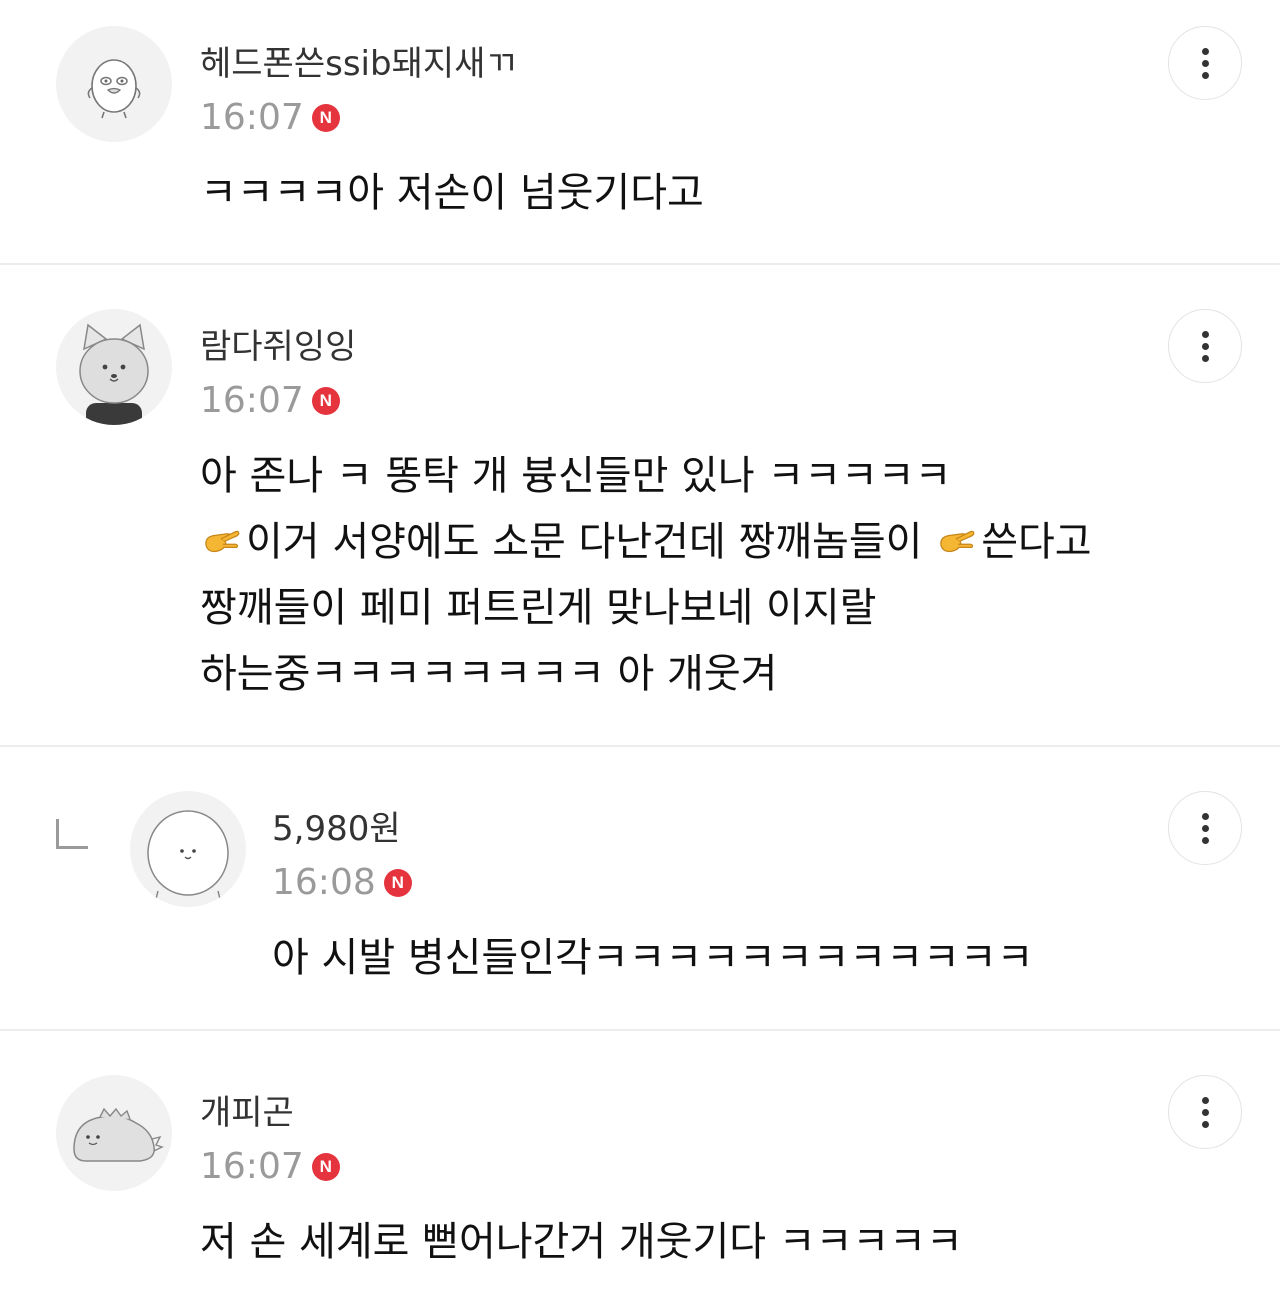 The image size is (1280, 1315). Describe the element at coordinates (538, 608) in the screenshot. I see `comment-line: 짱깨들이 페미 퍼트린게 맞나보네 이지랄` at that location.